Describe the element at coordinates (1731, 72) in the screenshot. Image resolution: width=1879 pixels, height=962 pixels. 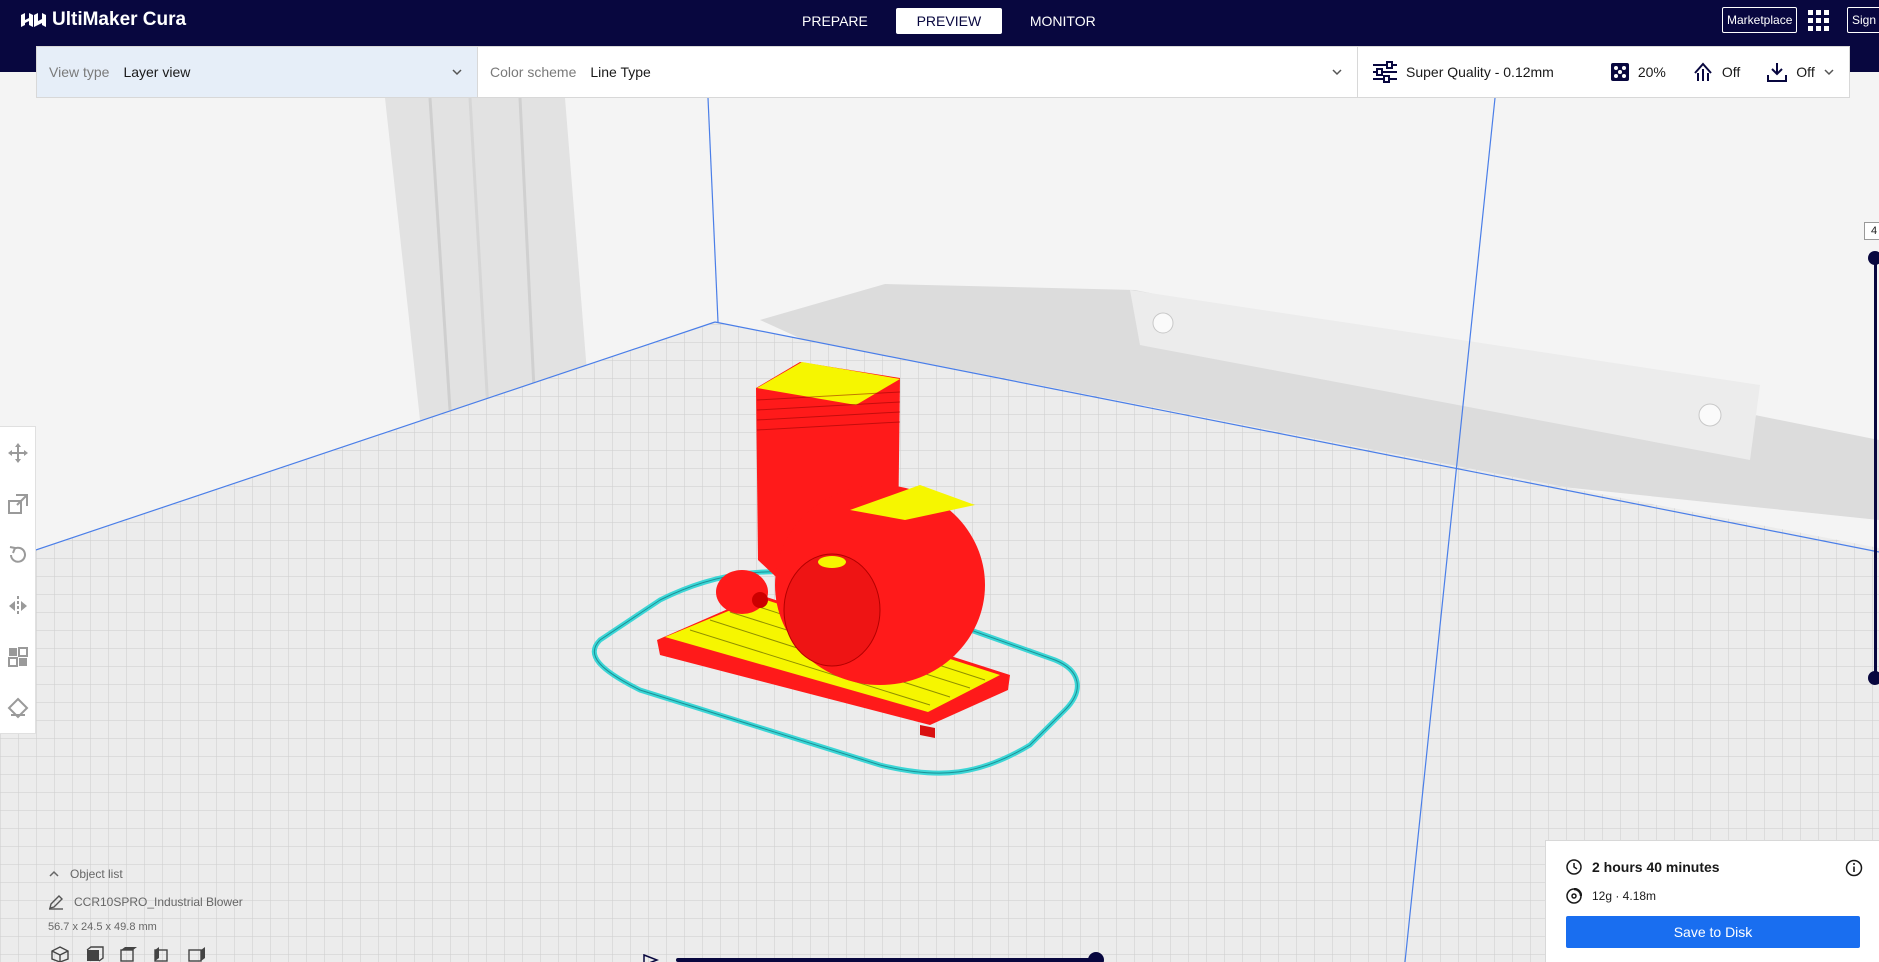
I see `support-value: Off` at that location.